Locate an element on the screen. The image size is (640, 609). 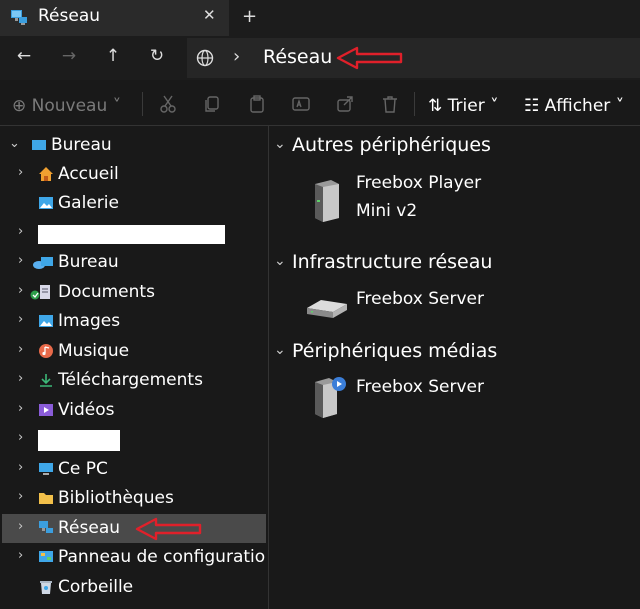
media-server-icon is located at coordinates (330, 397).